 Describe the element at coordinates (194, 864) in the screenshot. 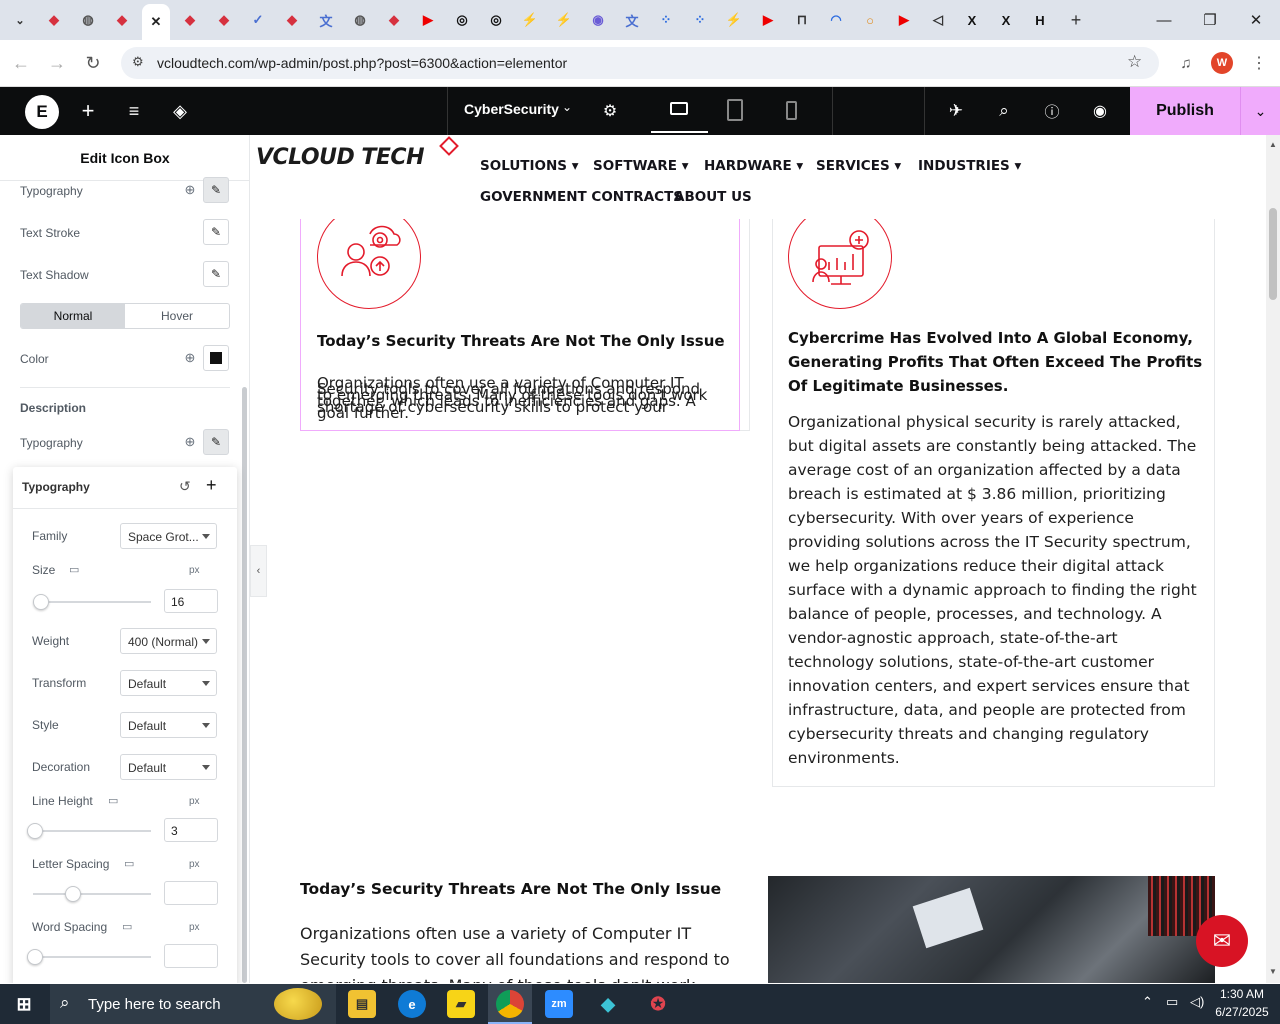

I see `letter-spacing-unit: px` at that location.